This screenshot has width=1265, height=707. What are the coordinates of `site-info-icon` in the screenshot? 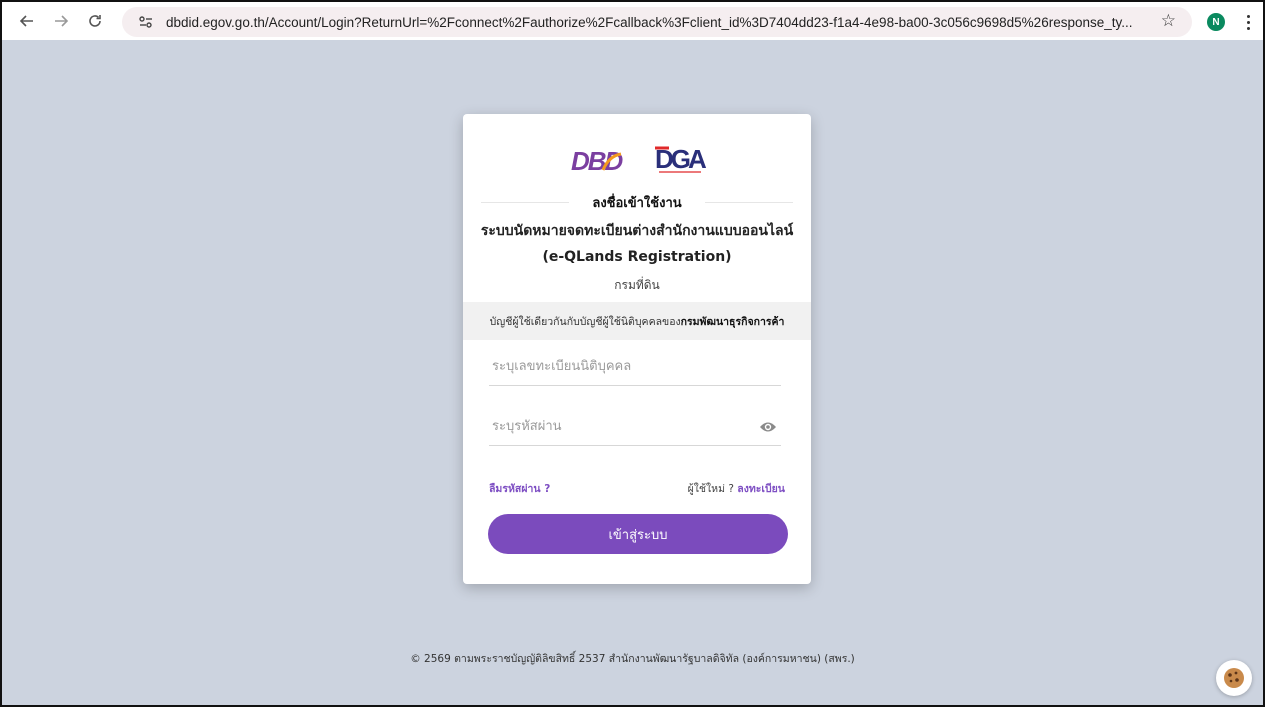 It's located at (146, 22).